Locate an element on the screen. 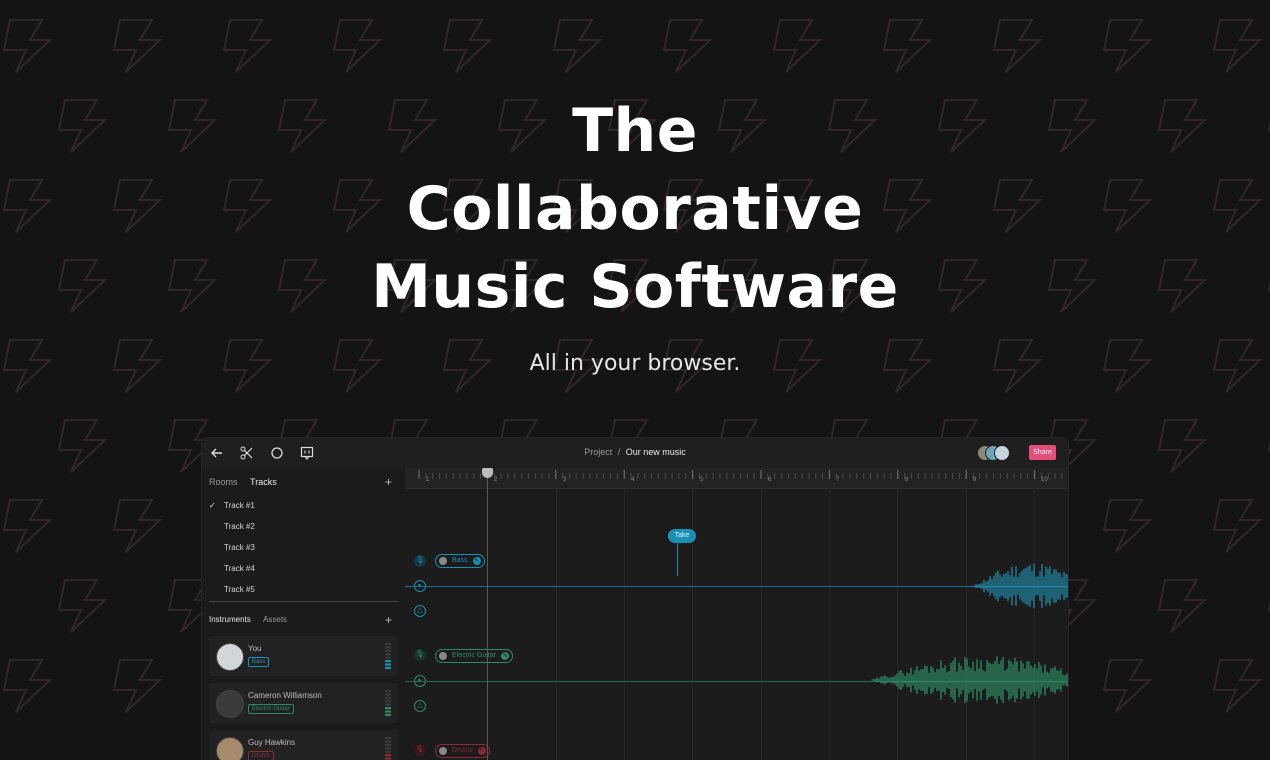 Image resolution: width=1270 pixels, height=760 pixels. ruler-label: 1 is located at coordinates (428, 480).